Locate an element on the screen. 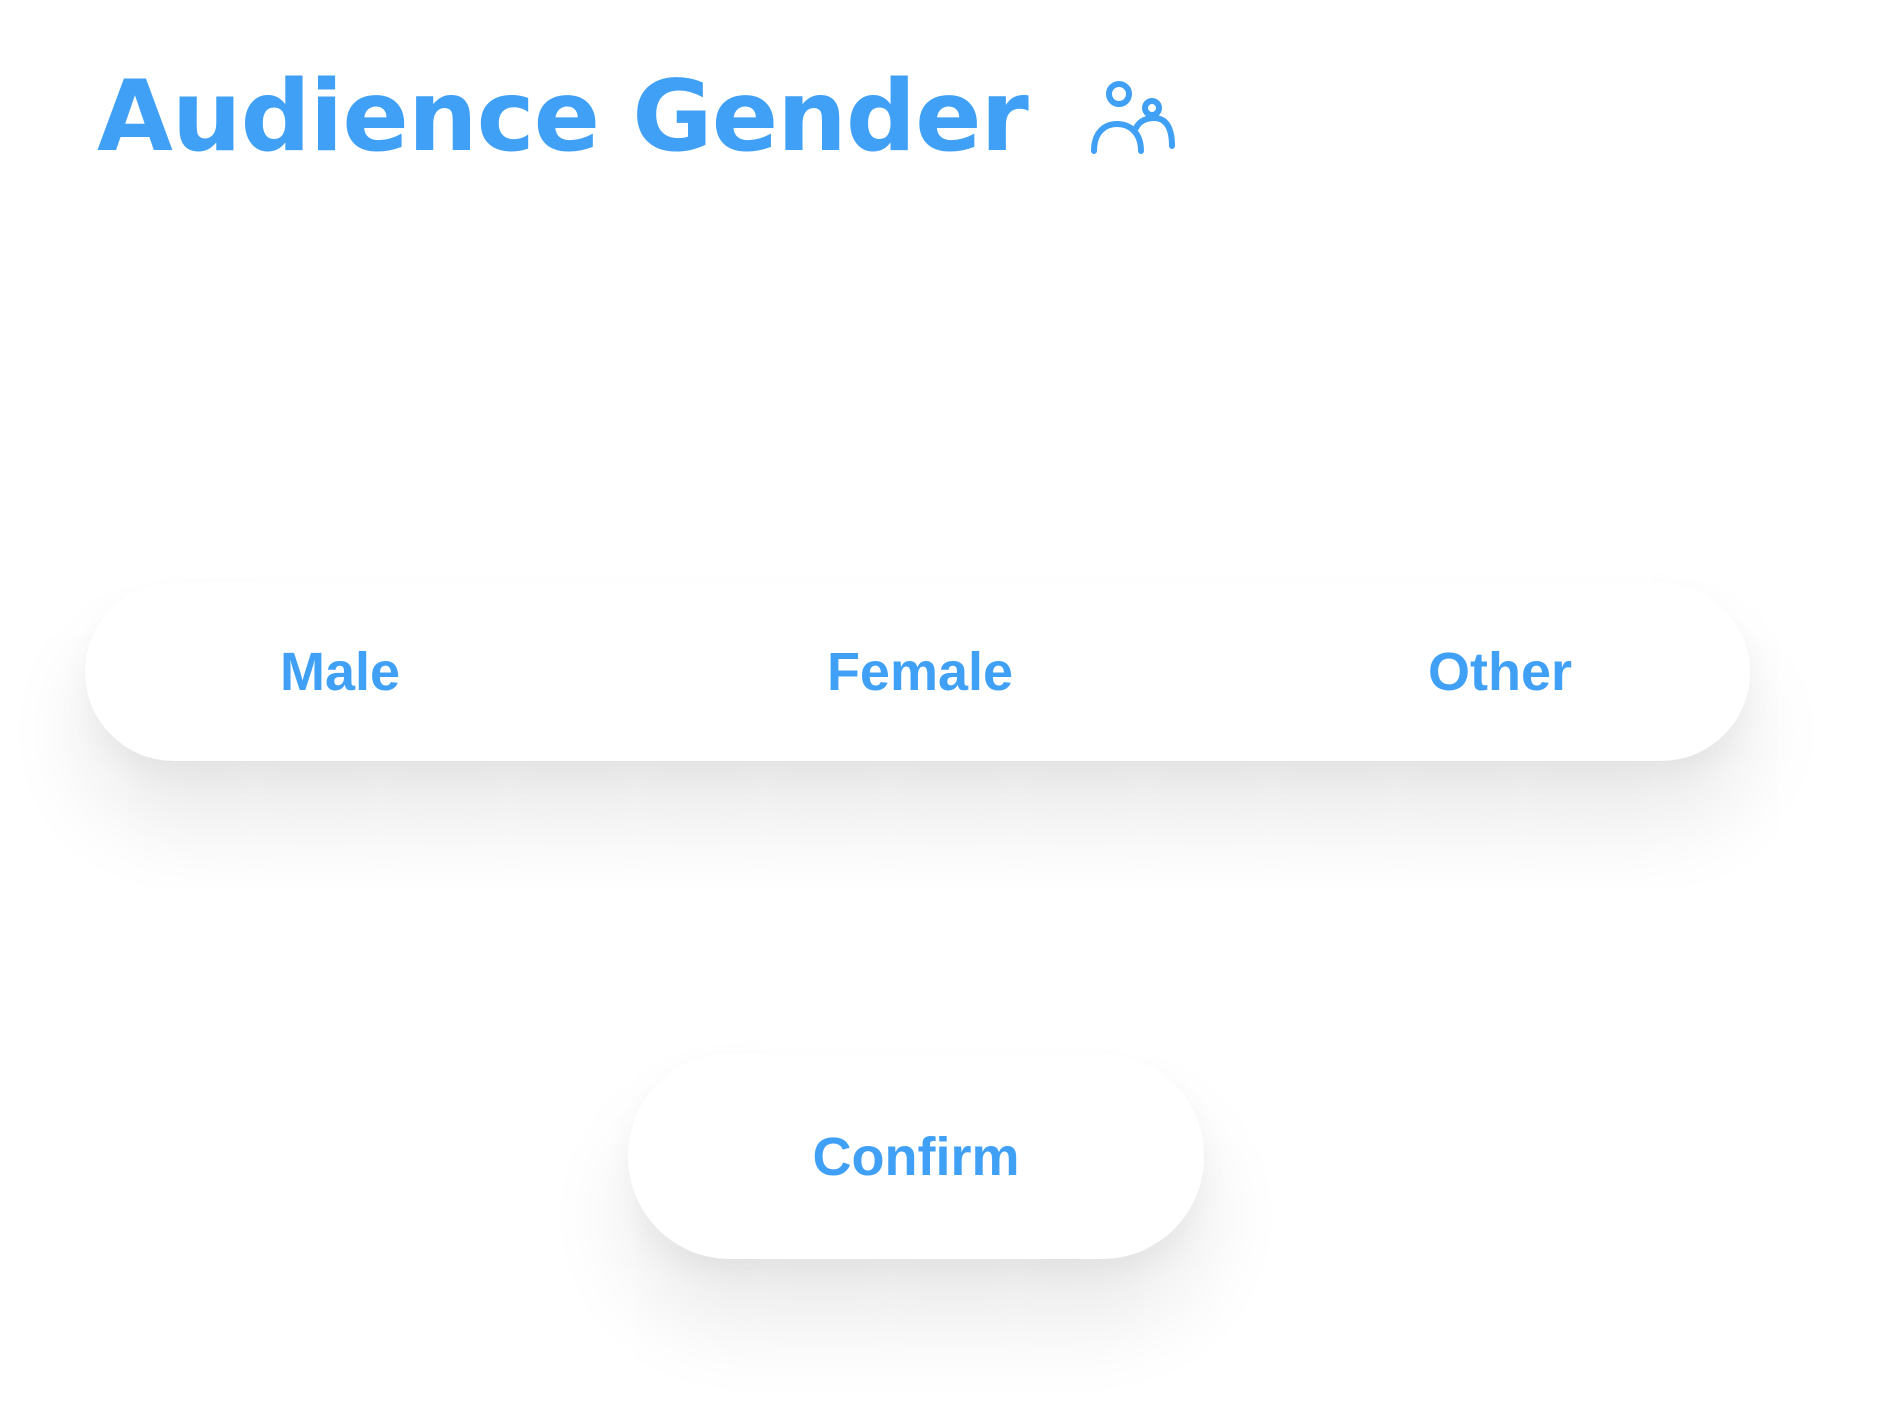 The image size is (1900, 1412). users-icon is located at coordinates (1132, 117).